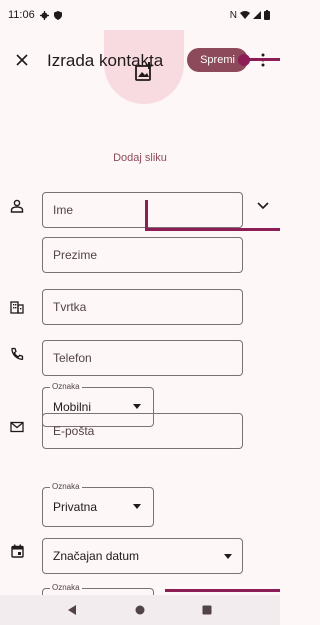 The width and height of the screenshot is (320, 625). I want to click on first-name-field: Ime, so click(142, 210).